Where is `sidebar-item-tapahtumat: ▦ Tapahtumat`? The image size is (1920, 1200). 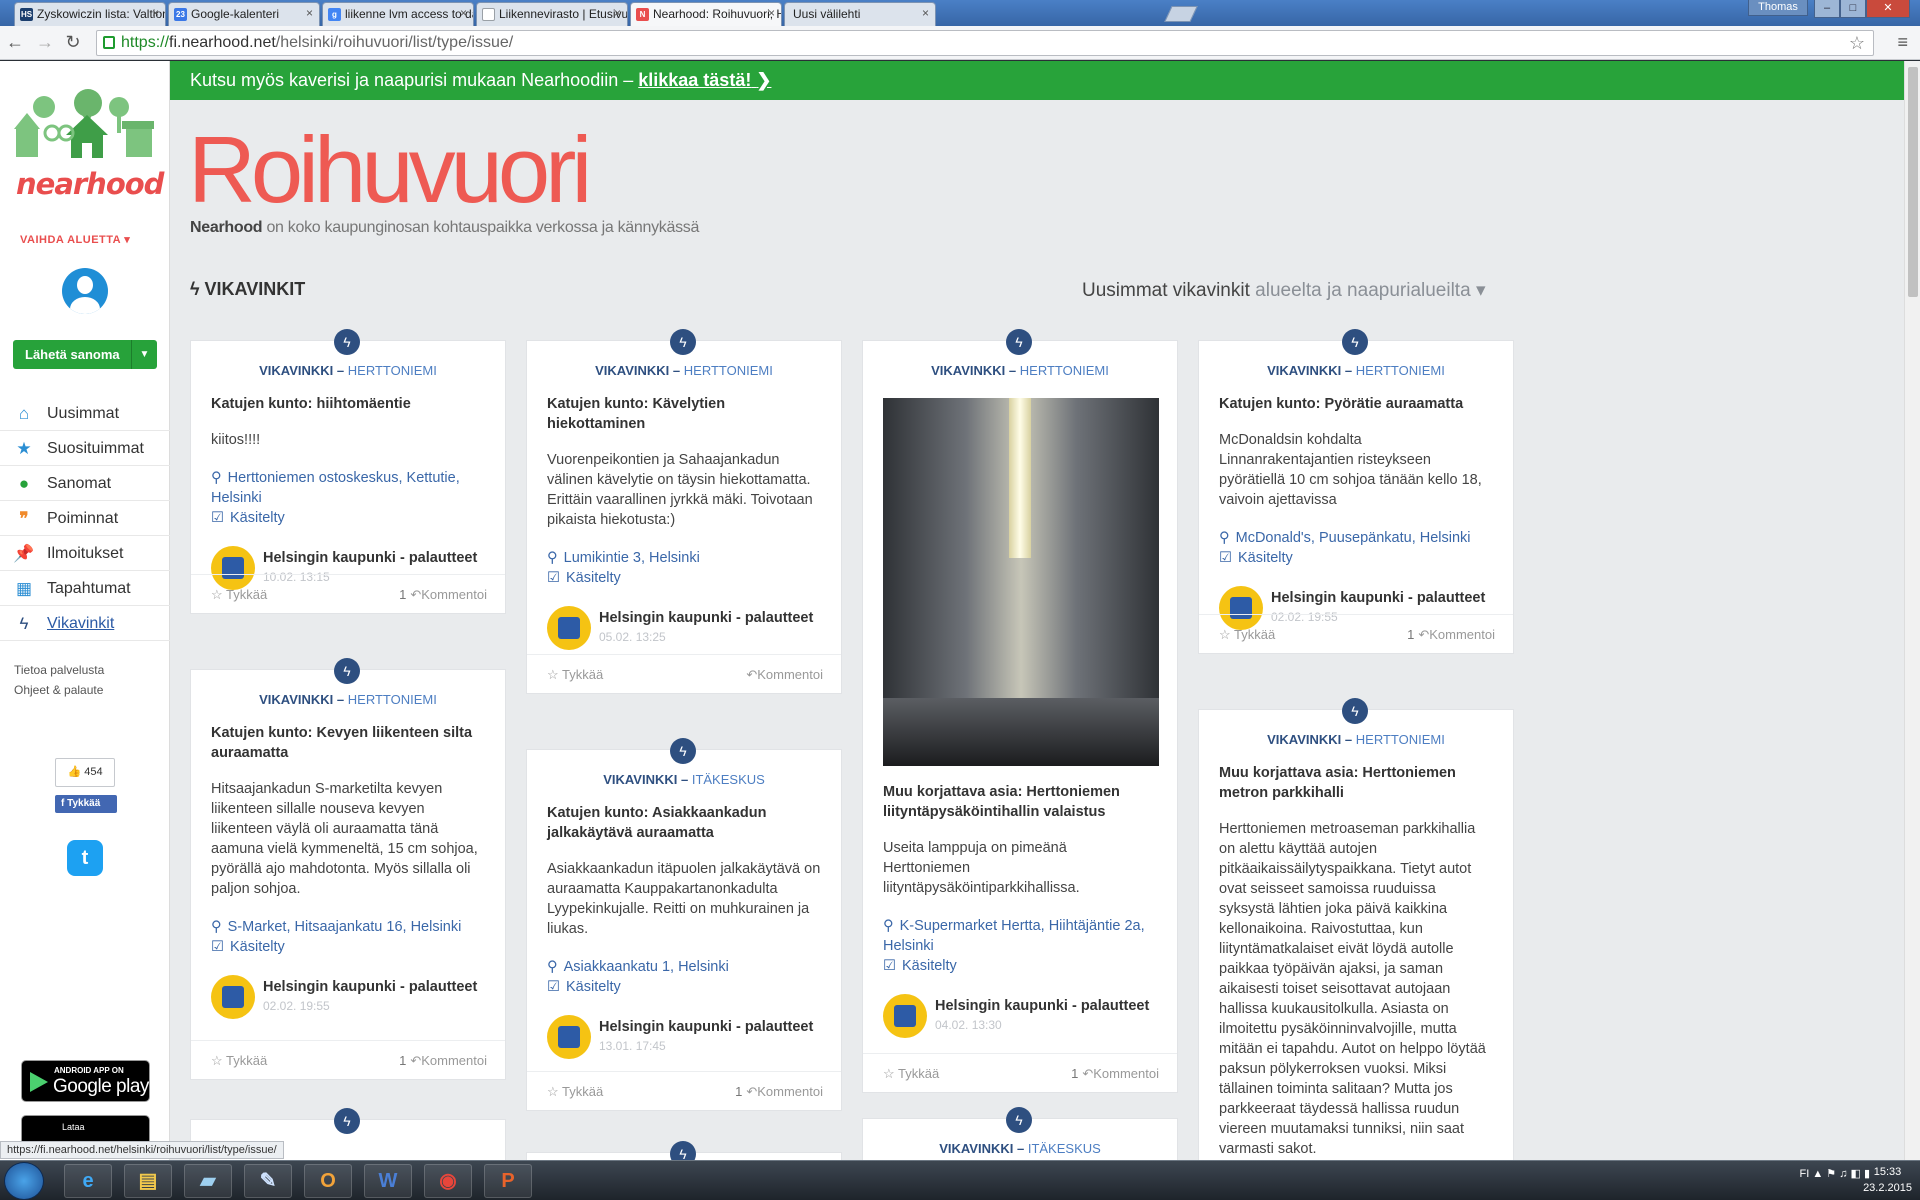 sidebar-item-tapahtumat: ▦ Tapahtumat is located at coordinates (85, 588).